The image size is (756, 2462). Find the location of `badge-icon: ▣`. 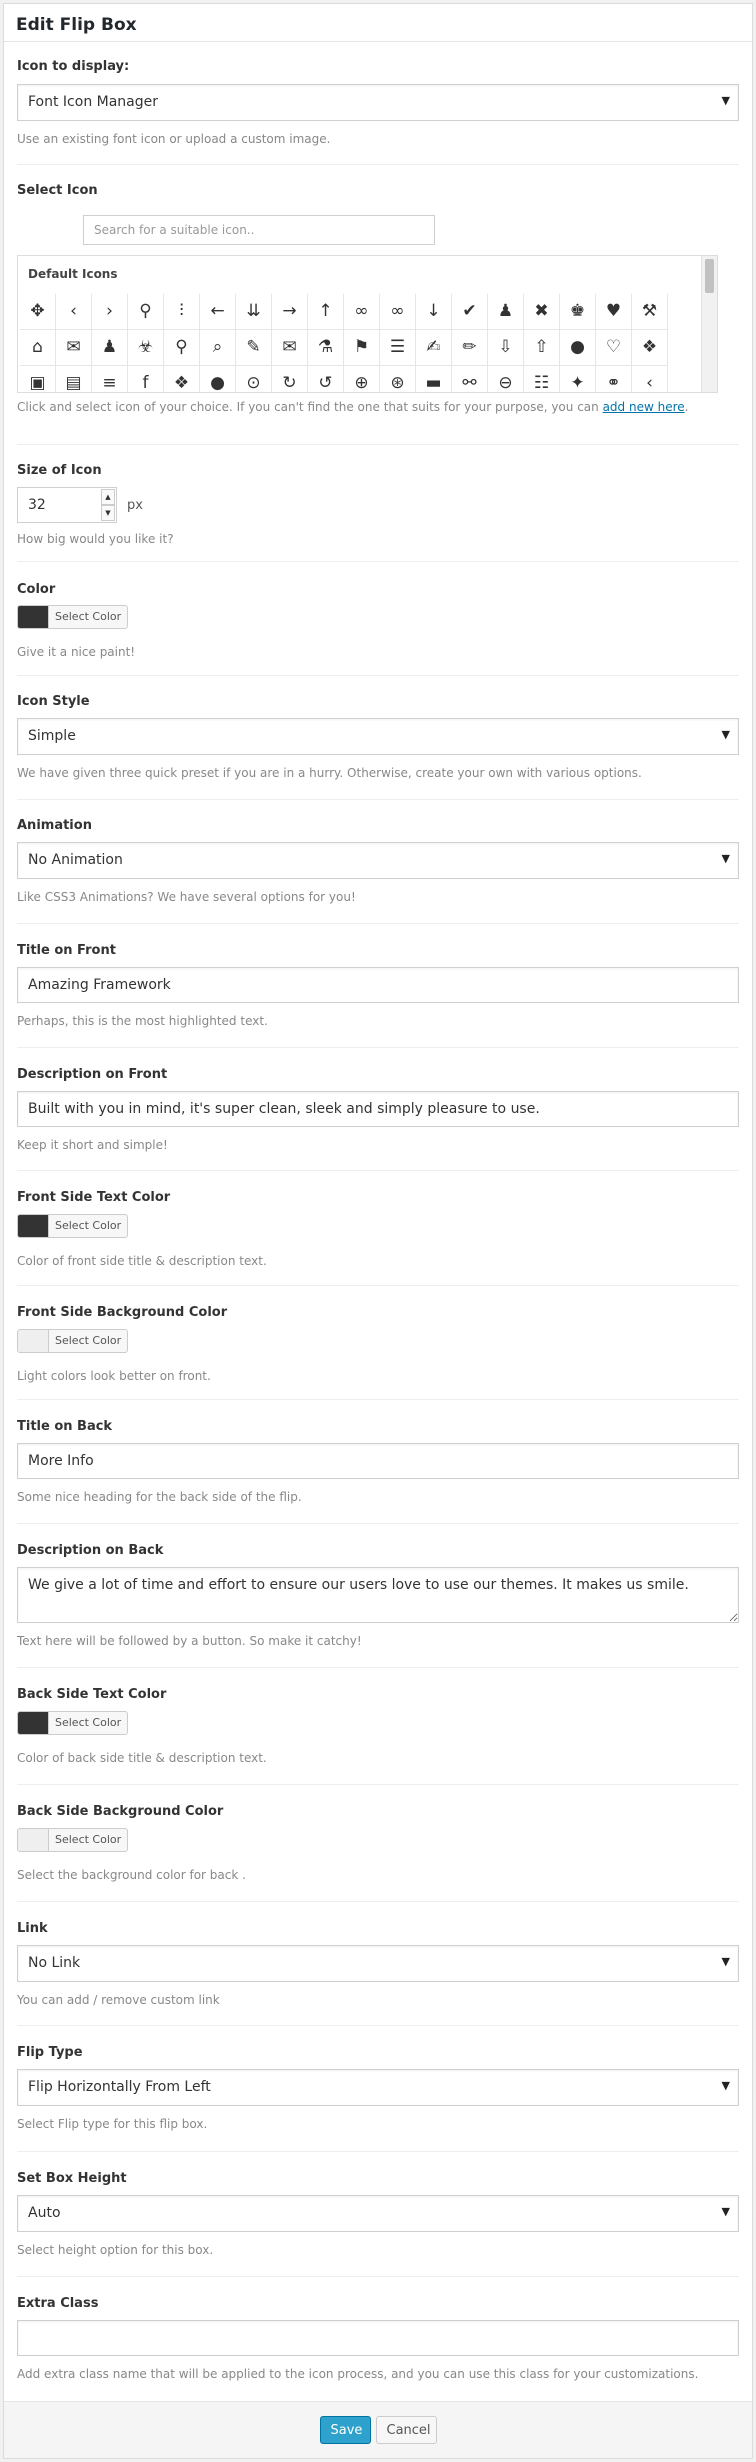

badge-icon: ▣ is located at coordinates (38, 379).